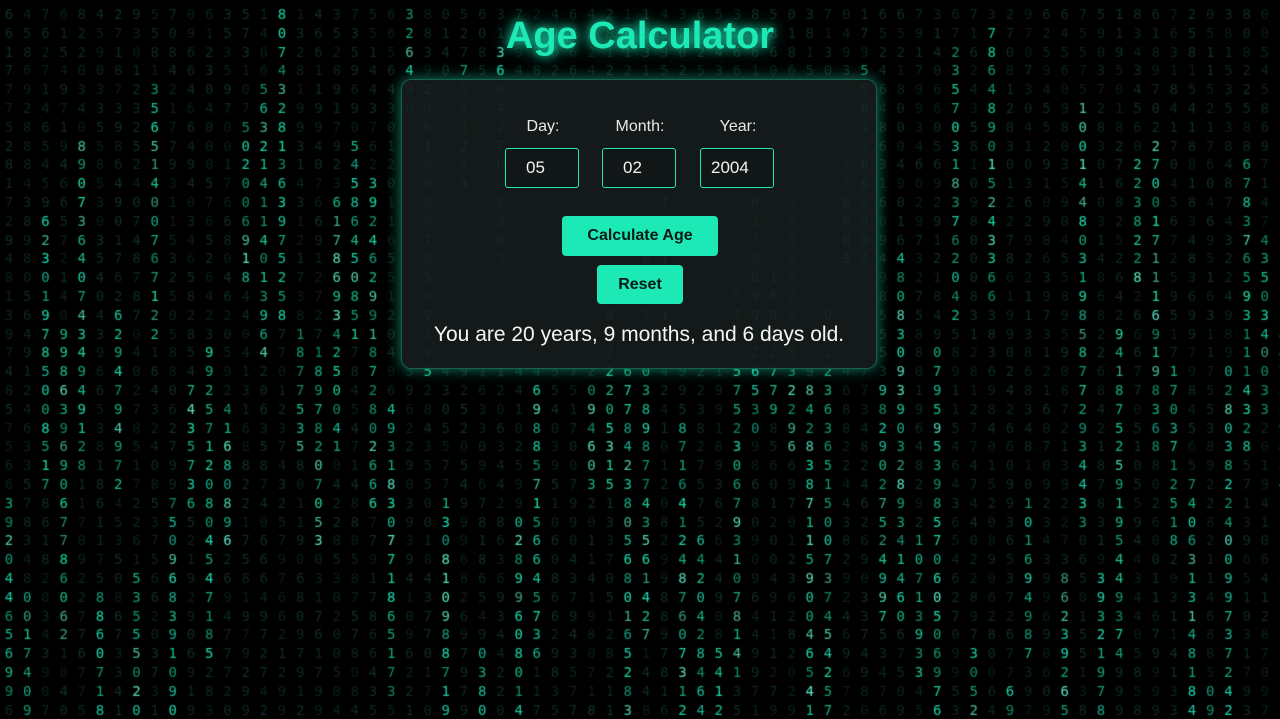  I want to click on calculate-age-button: Calculate Age, so click(640, 236).